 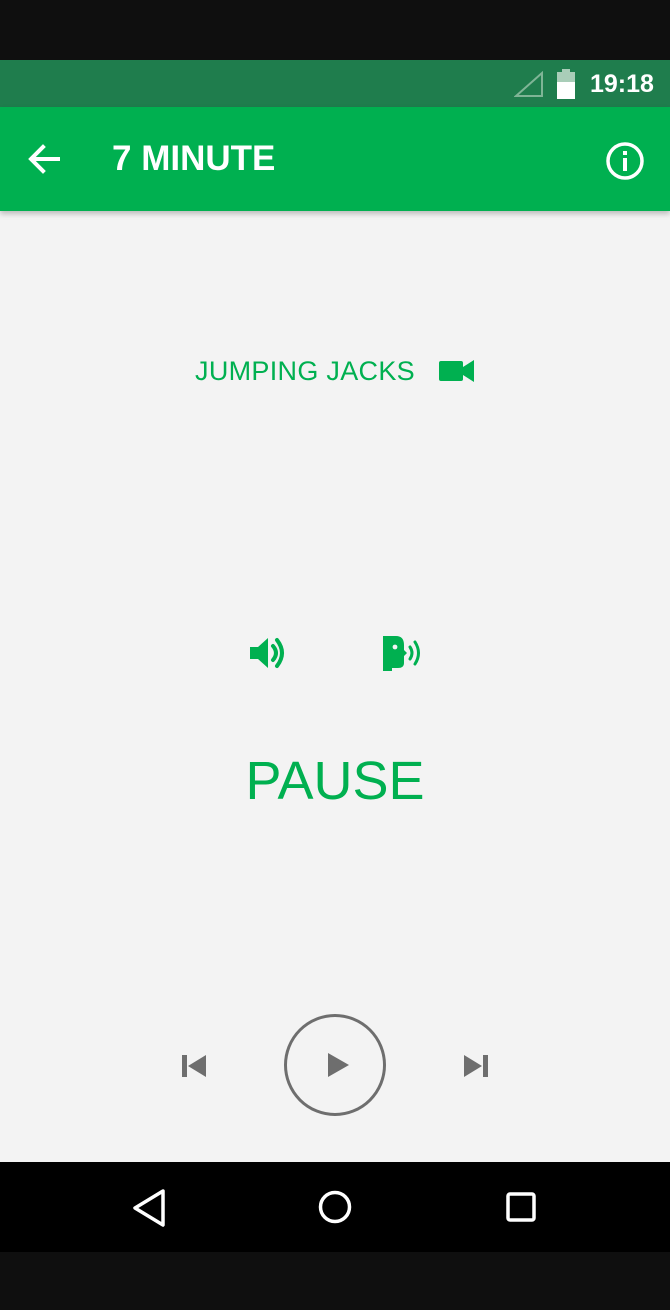 What do you see at coordinates (335, 30) in the screenshot?
I see `top-bezel` at bounding box center [335, 30].